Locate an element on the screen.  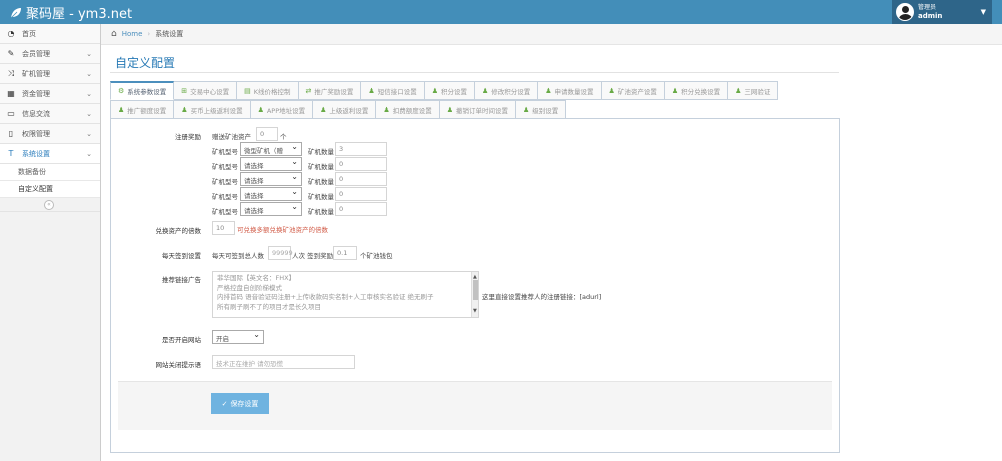
tab-buy-rebate: ♟ 买币上级返利设置 is located at coordinates (212, 109).